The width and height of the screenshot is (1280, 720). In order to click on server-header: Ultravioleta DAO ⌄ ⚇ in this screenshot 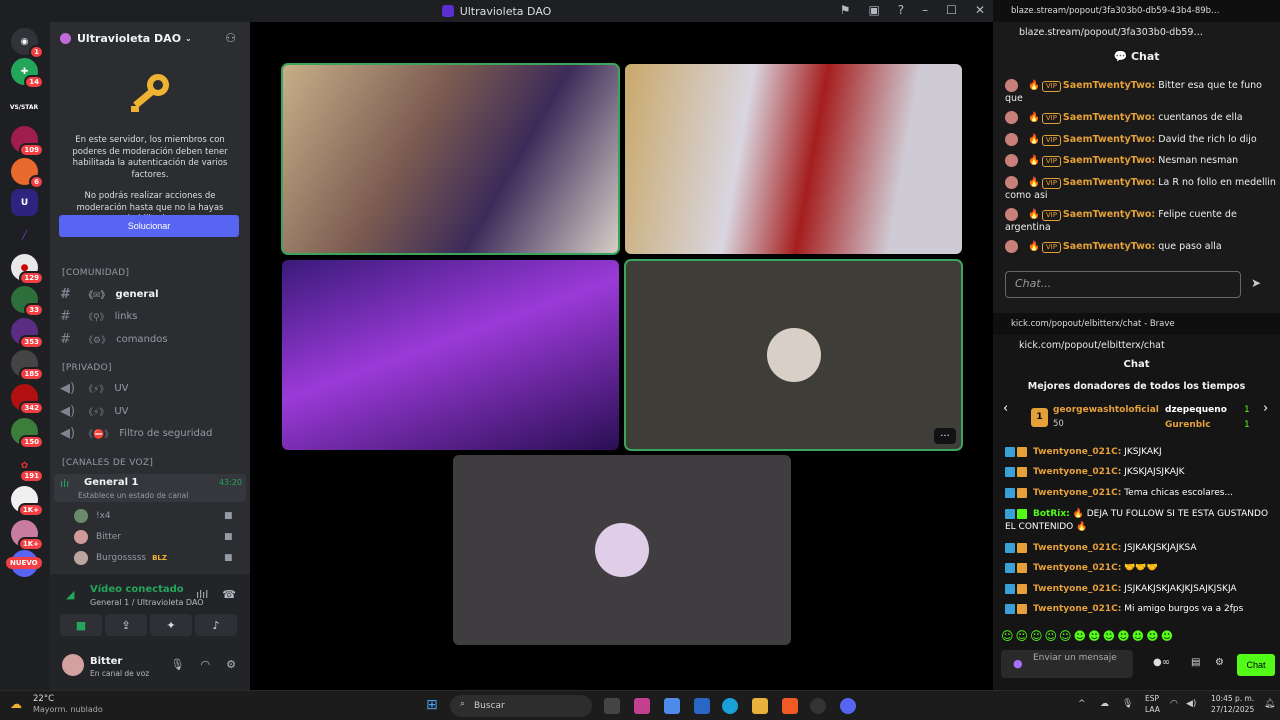, I will do `click(150, 38)`.